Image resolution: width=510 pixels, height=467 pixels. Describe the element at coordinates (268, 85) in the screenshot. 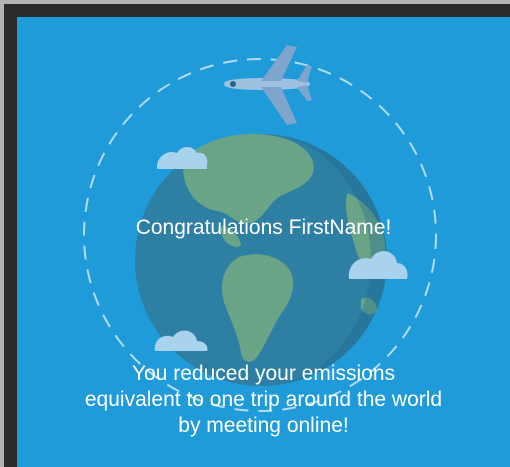

I see `airplane-icon` at that location.